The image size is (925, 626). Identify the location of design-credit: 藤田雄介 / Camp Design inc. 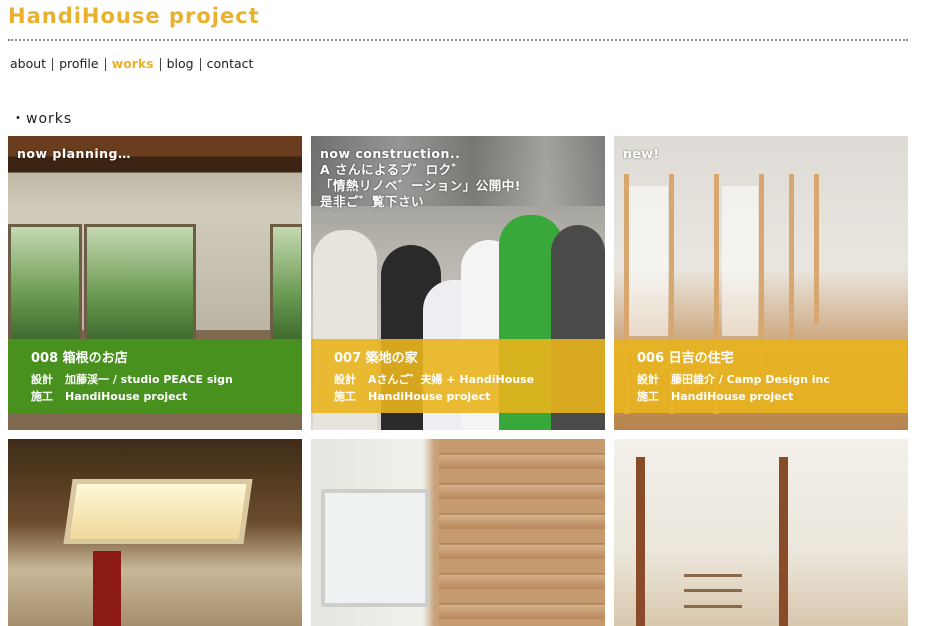
(750, 379).